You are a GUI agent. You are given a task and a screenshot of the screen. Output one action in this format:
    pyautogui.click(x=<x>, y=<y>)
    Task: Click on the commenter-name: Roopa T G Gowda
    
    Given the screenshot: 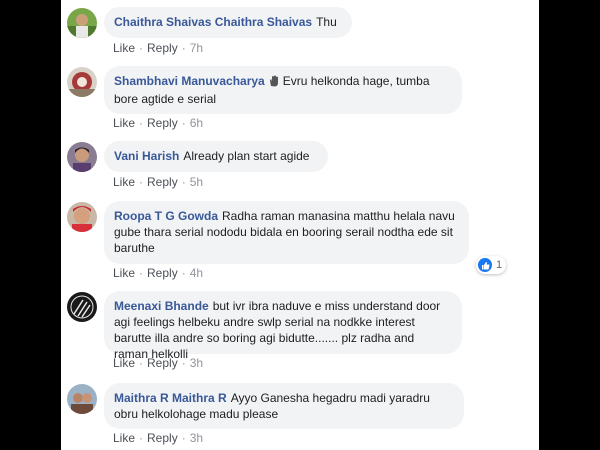 What is the action you would take?
    pyautogui.click(x=166, y=216)
    